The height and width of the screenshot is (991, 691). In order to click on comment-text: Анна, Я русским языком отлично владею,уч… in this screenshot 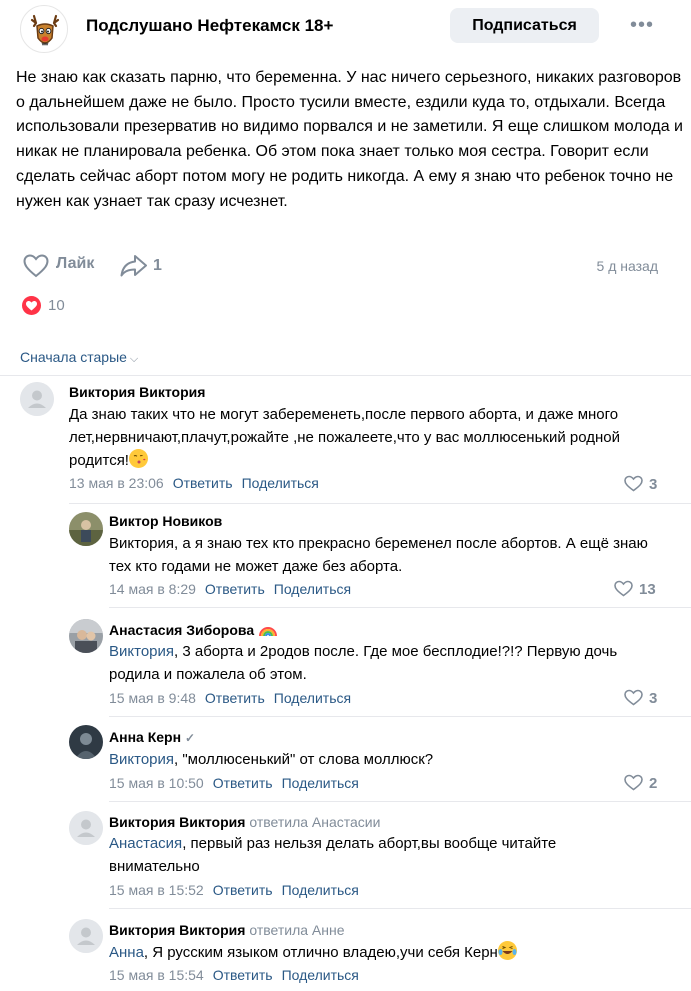, I will do `click(389, 953)`.